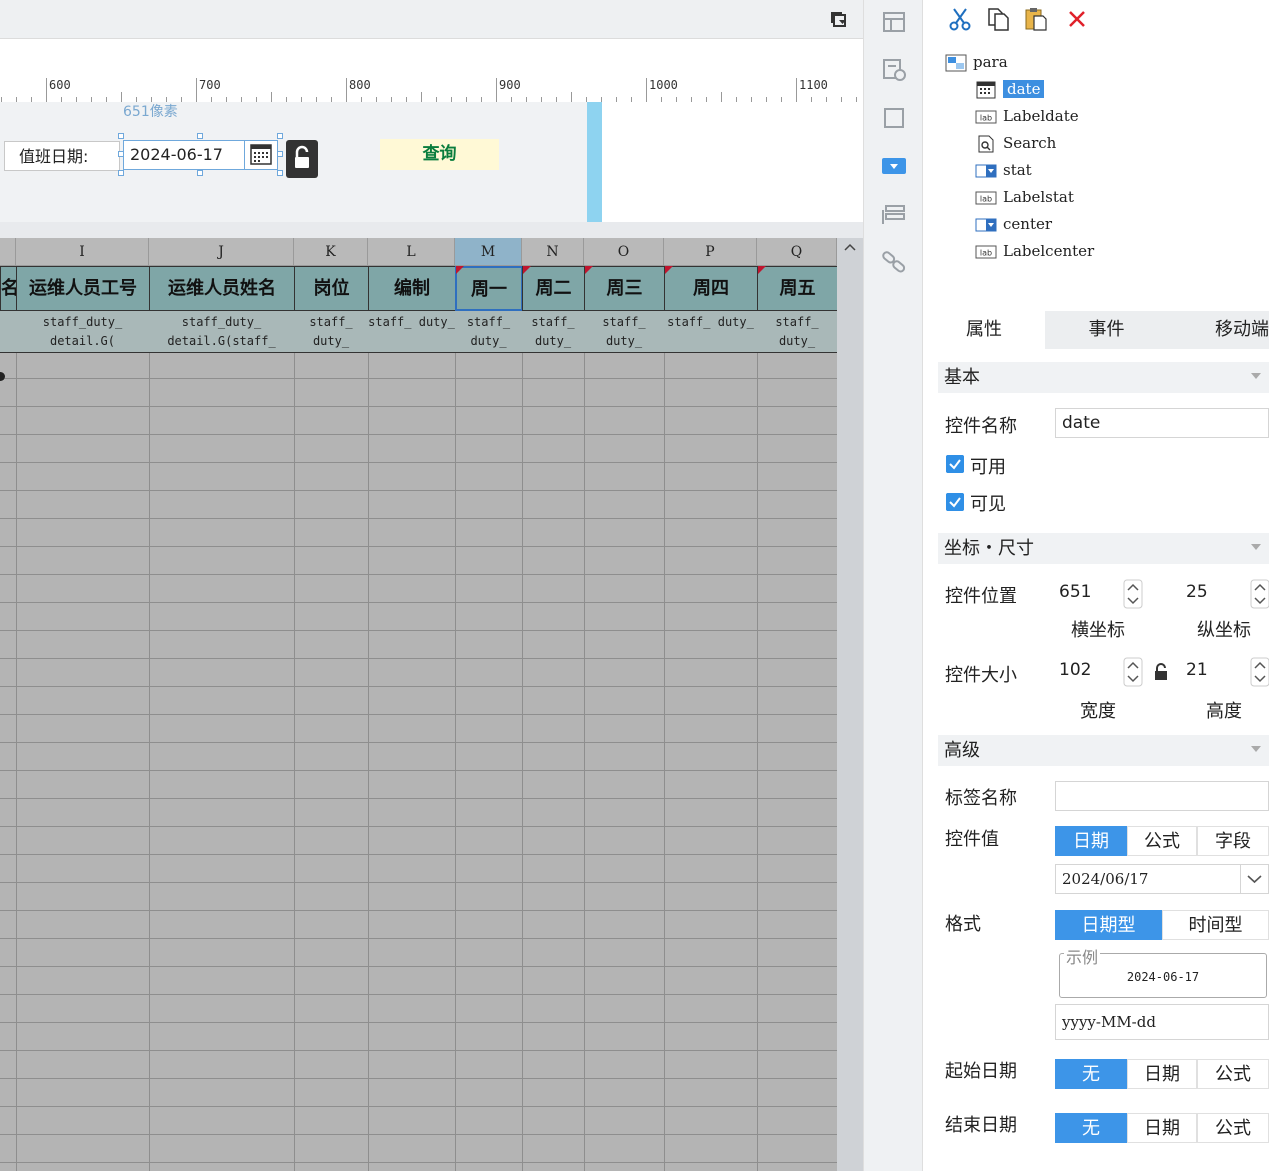  Describe the element at coordinates (839, 19) in the screenshot. I see `collapse-panel-icon` at that location.